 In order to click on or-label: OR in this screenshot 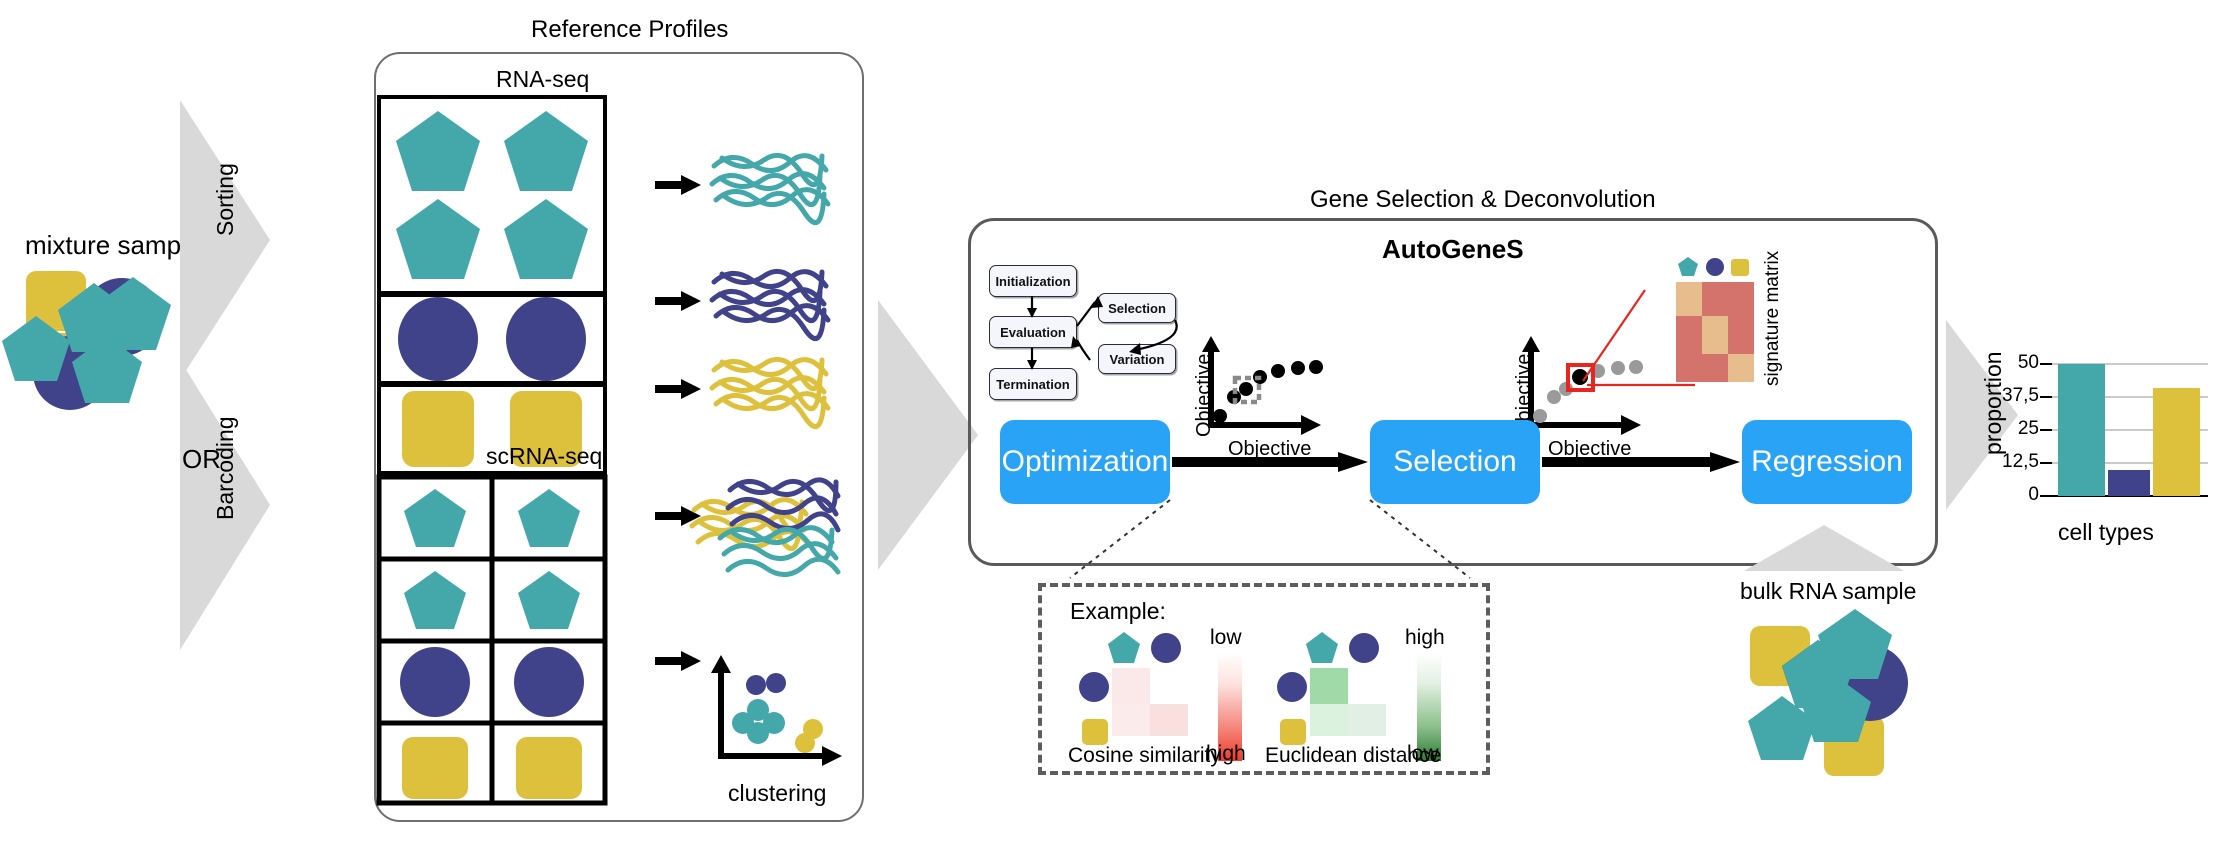, I will do `click(201, 459)`.